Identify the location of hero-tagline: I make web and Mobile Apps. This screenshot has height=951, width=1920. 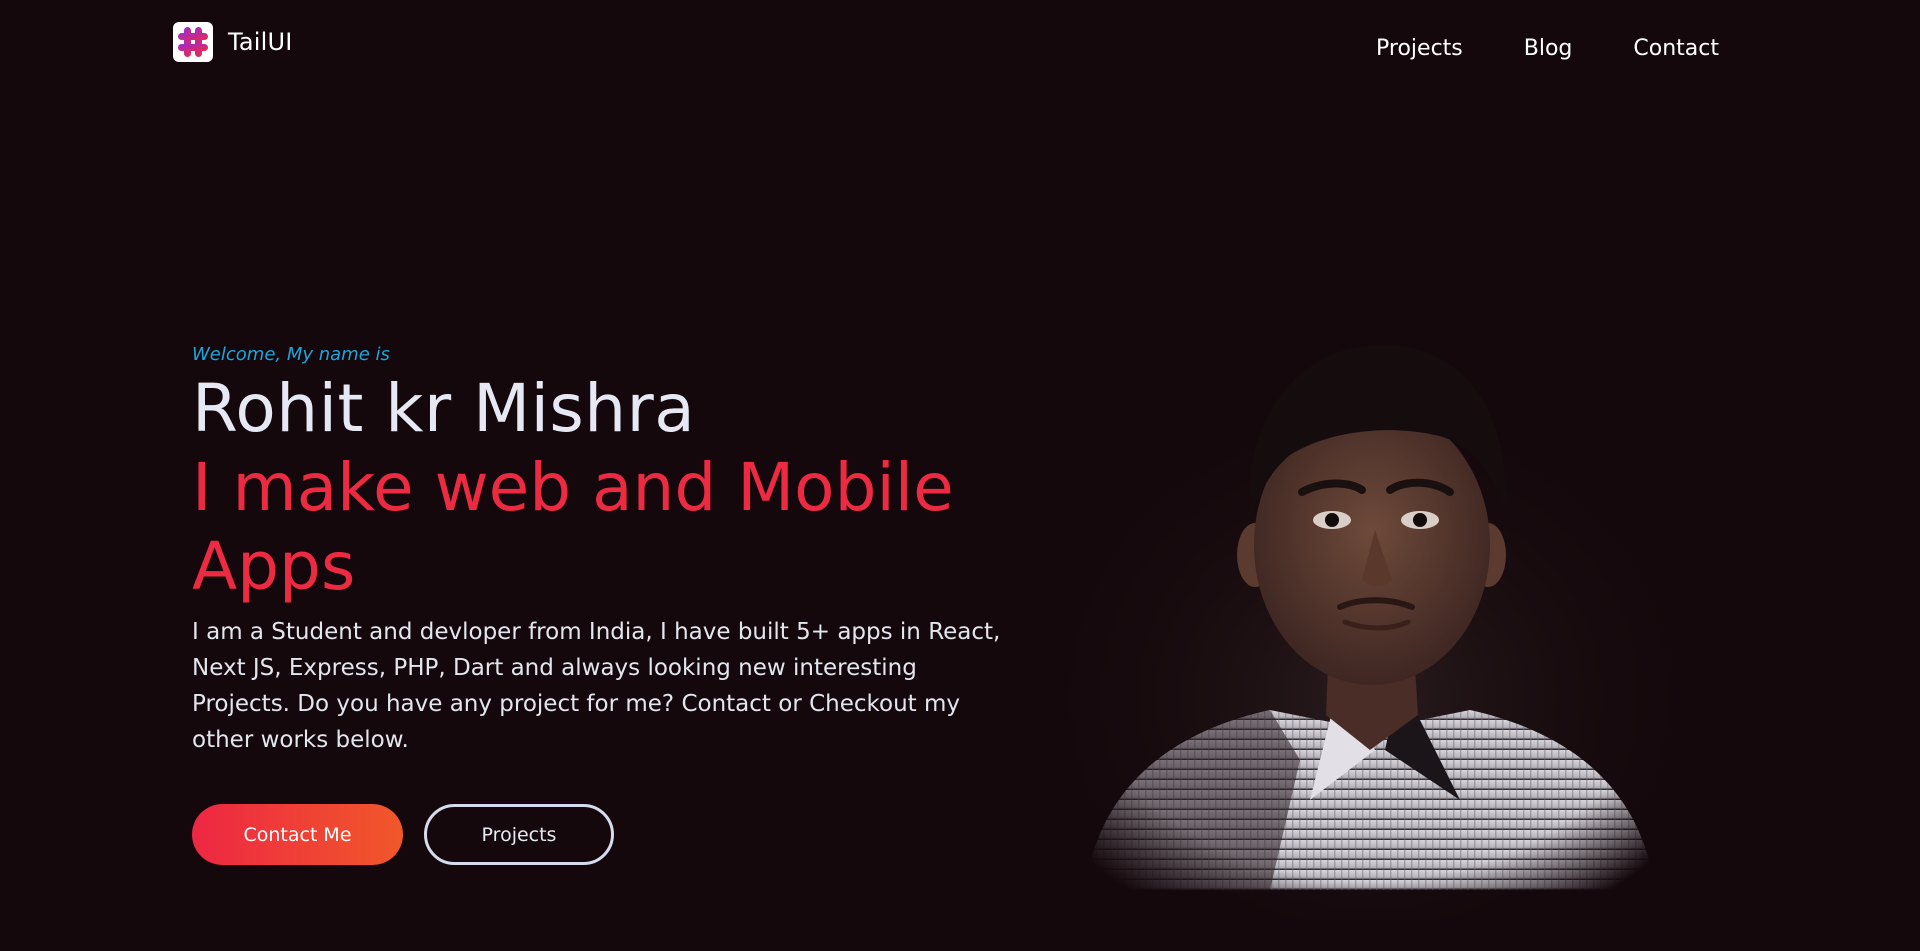
(573, 527).